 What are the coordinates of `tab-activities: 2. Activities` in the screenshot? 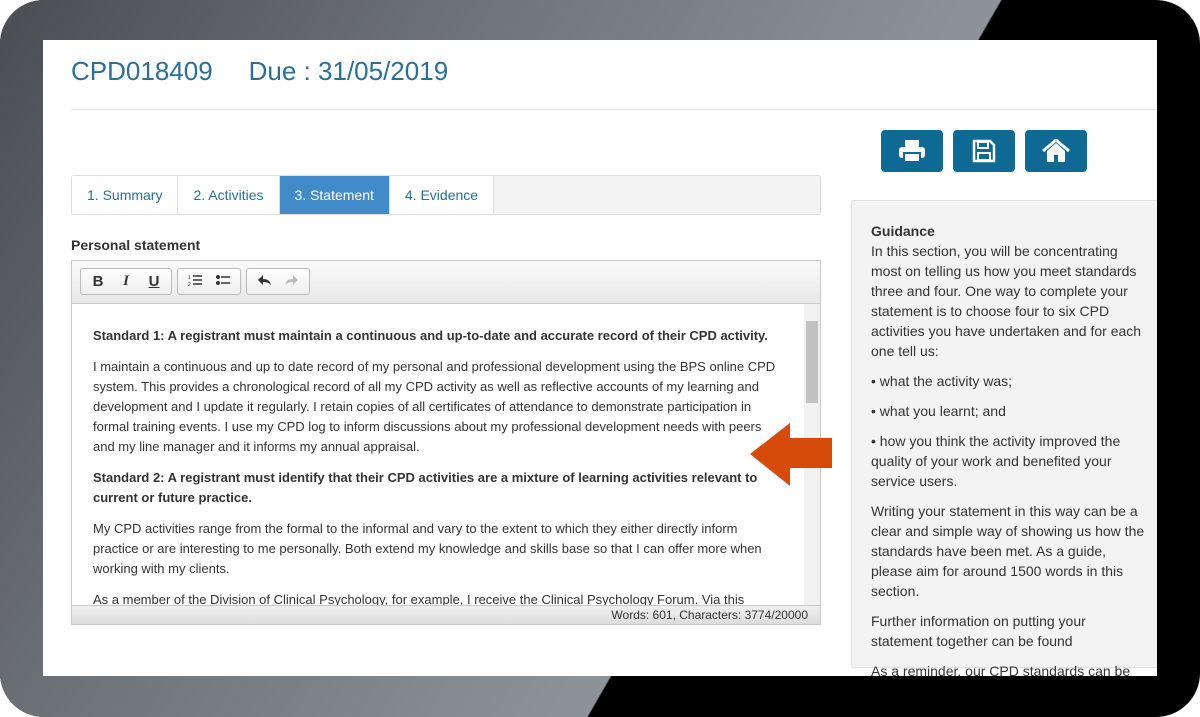 It's located at (229, 195).